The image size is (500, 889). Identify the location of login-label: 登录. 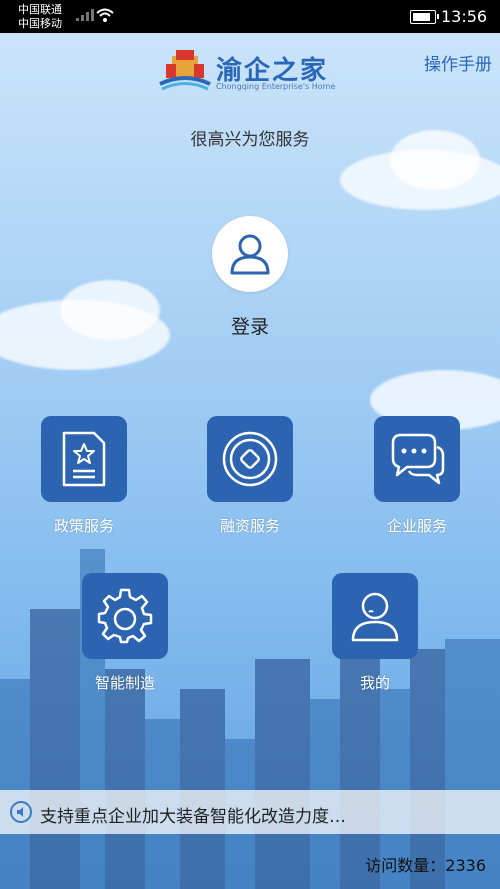
(250, 325).